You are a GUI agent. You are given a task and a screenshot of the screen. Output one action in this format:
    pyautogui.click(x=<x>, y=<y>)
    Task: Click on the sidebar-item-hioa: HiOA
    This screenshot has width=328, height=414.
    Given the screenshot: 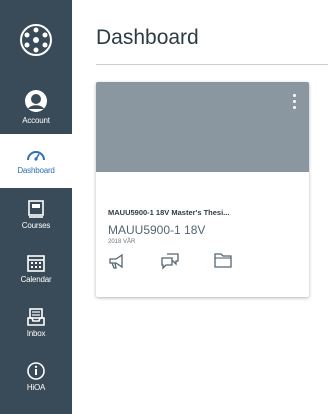 What is the action you would take?
    pyautogui.click(x=36, y=377)
    